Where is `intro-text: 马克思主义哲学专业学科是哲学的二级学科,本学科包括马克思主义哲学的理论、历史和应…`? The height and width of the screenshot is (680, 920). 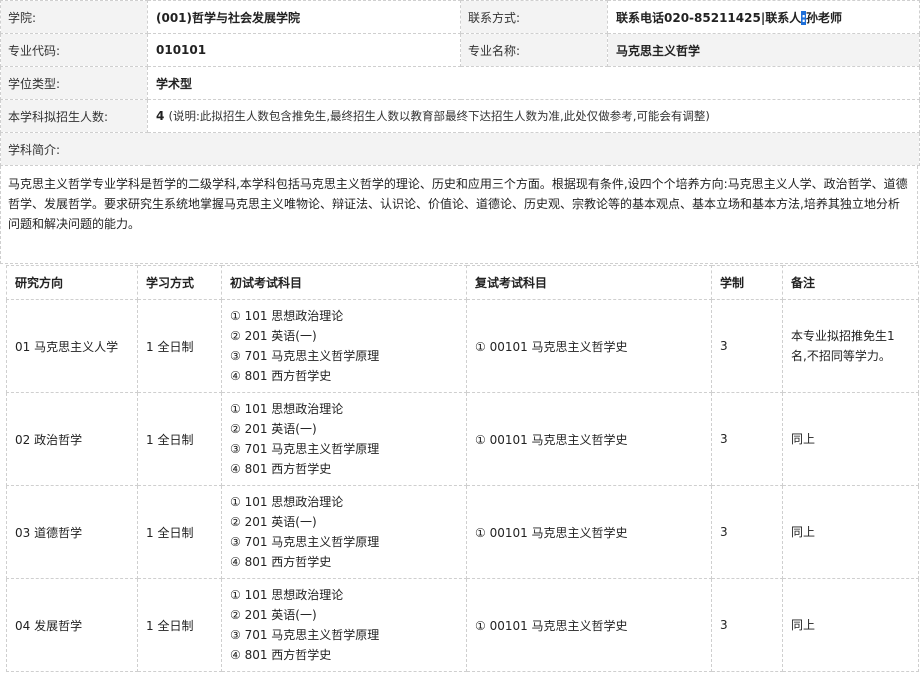
intro-text: 马克思主义哲学专业学科是哲学的二级学科,本学科包括马克思主义哲学的理论、历史和应… is located at coordinates (459, 215).